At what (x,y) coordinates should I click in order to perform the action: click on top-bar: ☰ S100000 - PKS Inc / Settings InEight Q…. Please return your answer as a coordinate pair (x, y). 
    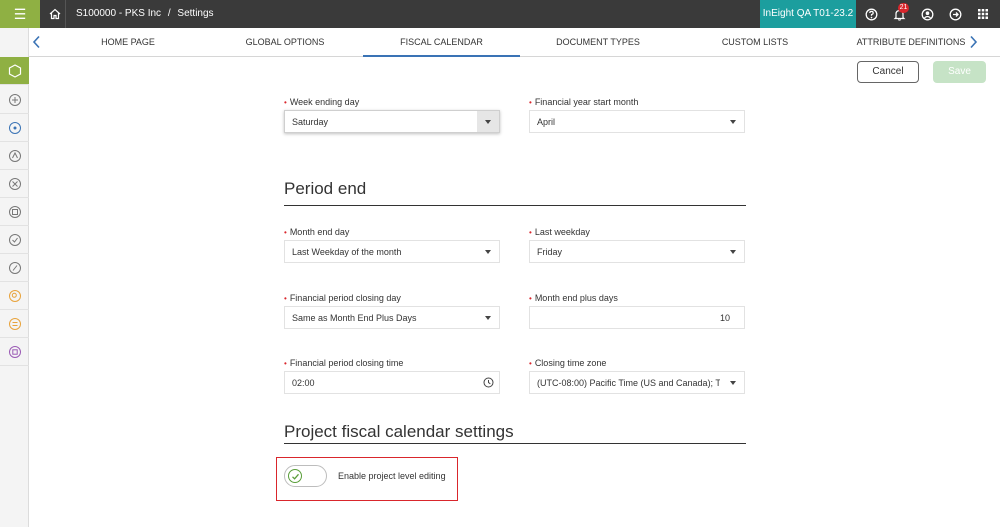
    Looking at the image, I should click on (500, 14).